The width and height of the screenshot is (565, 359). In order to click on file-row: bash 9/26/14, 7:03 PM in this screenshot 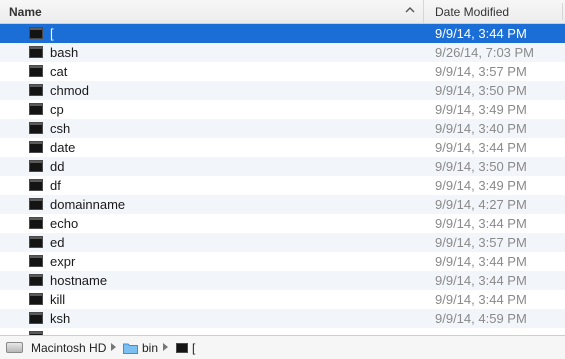, I will do `click(282, 52)`.